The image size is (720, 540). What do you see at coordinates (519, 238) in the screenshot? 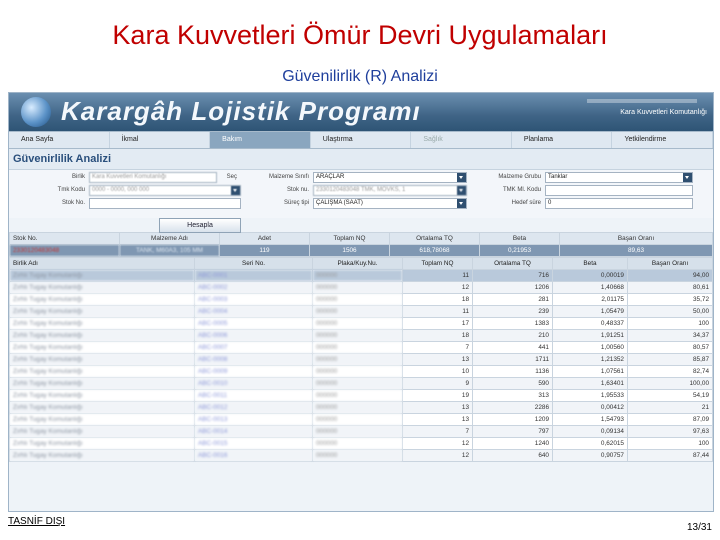
I see `summary-header-beta: Beta` at bounding box center [519, 238].